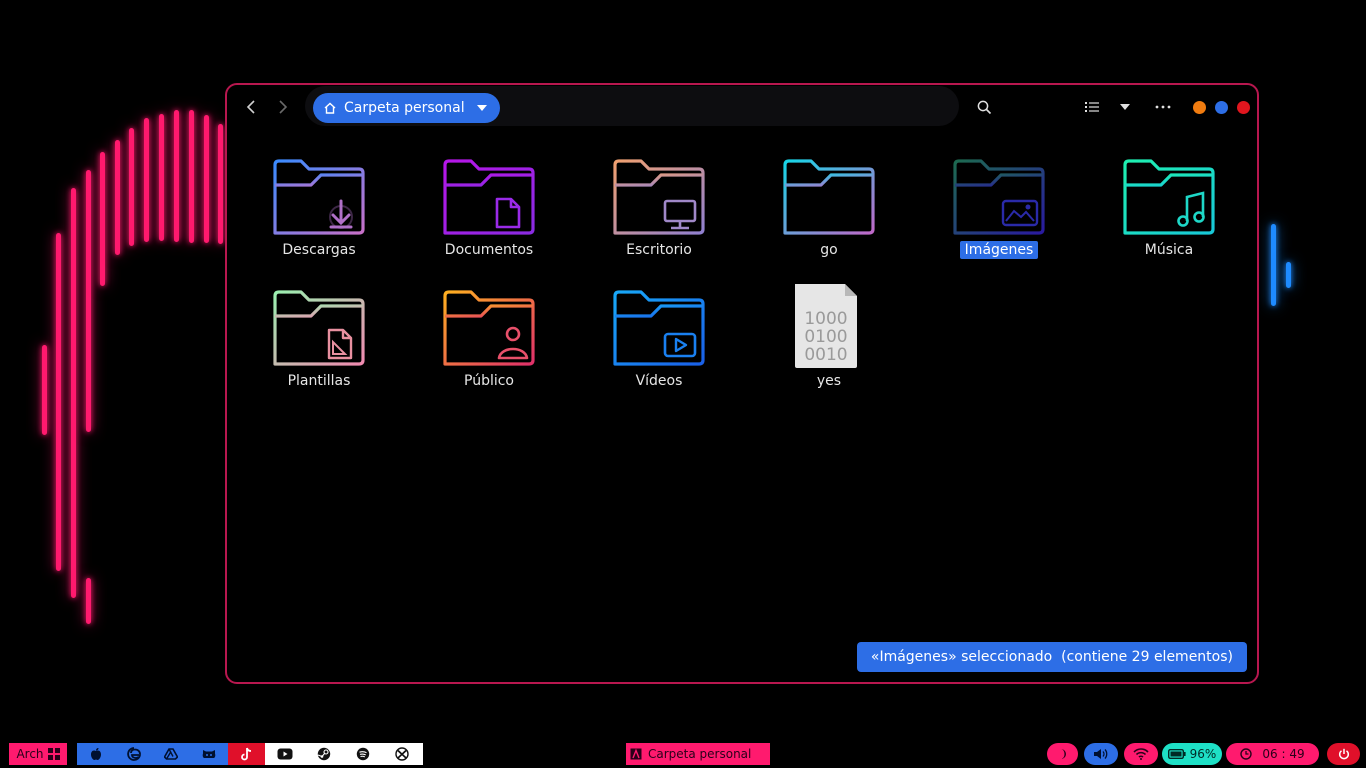 The width and height of the screenshot is (1366, 768). What do you see at coordinates (489, 381) in the screenshot?
I see `item-label: Público` at bounding box center [489, 381].